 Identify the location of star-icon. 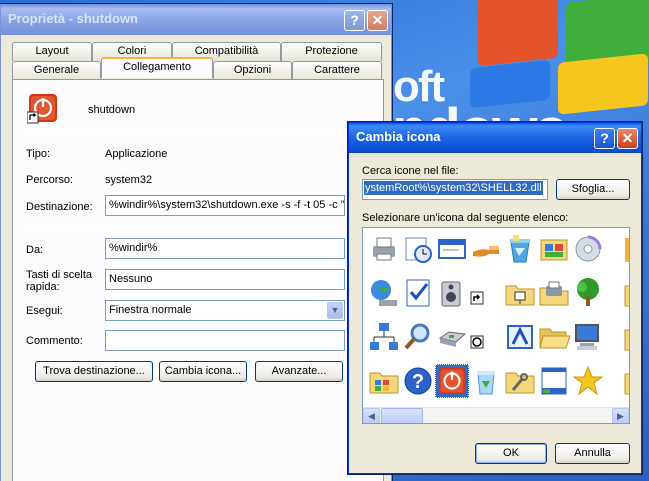
(588, 381).